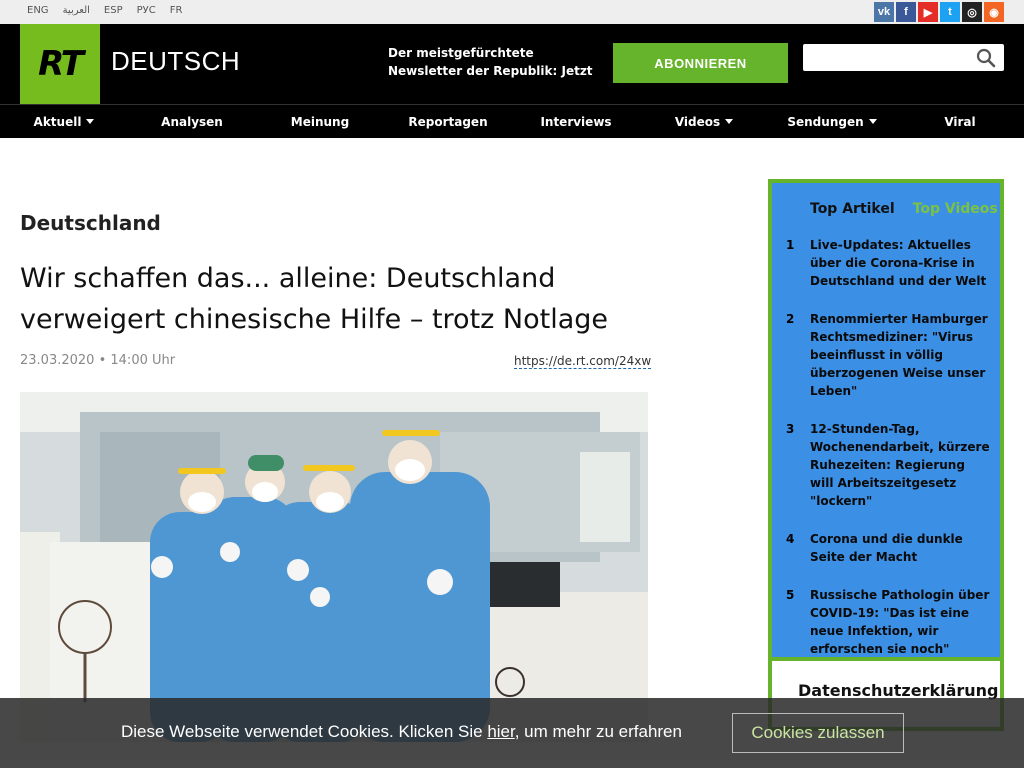 This screenshot has width=1024, height=768. Describe the element at coordinates (906, 12) in the screenshot. I see `facebook-icon: f` at that location.